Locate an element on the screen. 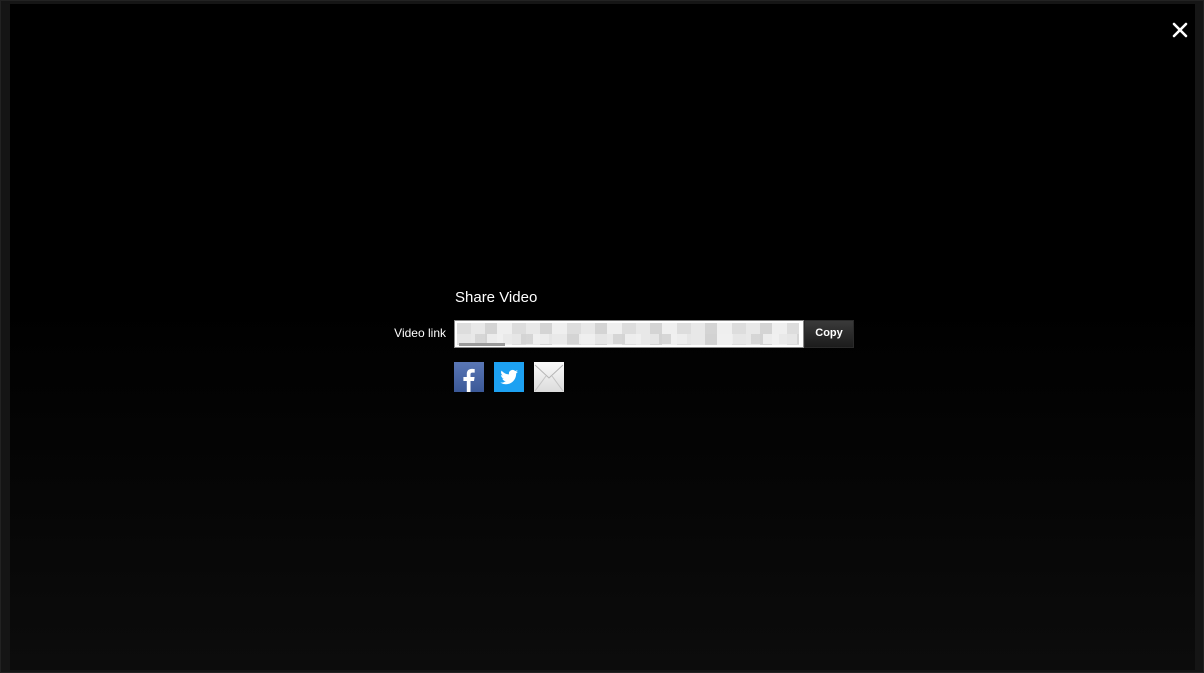 This screenshot has width=1204, height=673. twitter-share-button is located at coordinates (509, 377).